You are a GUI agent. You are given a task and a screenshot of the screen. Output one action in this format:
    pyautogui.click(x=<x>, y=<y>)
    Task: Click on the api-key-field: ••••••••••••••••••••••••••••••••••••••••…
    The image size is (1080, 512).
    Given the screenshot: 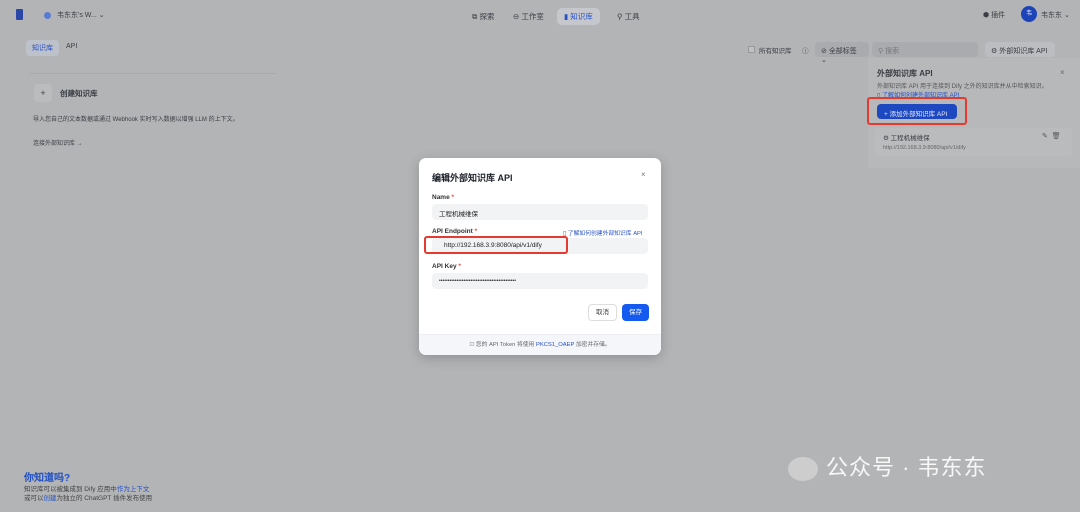 What is the action you would take?
    pyautogui.click(x=540, y=281)
    